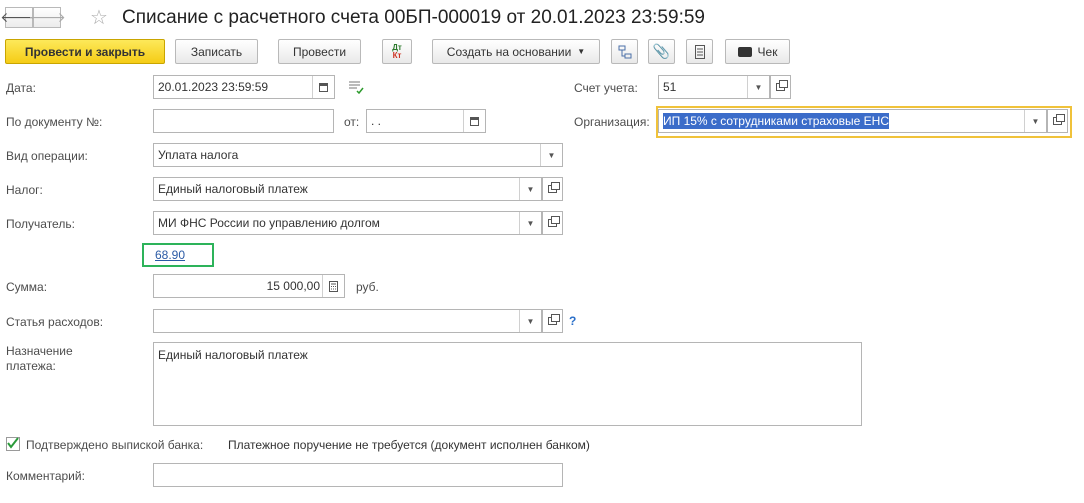  I want to click on list-button, so click(699, 51).